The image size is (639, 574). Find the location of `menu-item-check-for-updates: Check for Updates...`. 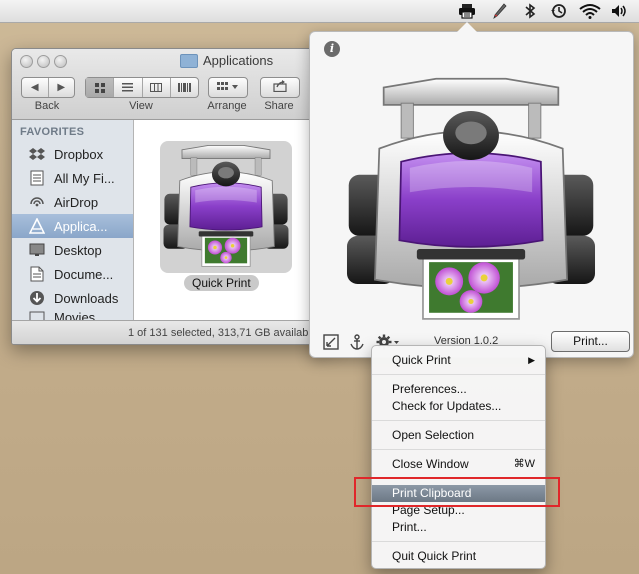

menu-item-check-for-updates: Check for Updates... is located at coordinates (458, 406).